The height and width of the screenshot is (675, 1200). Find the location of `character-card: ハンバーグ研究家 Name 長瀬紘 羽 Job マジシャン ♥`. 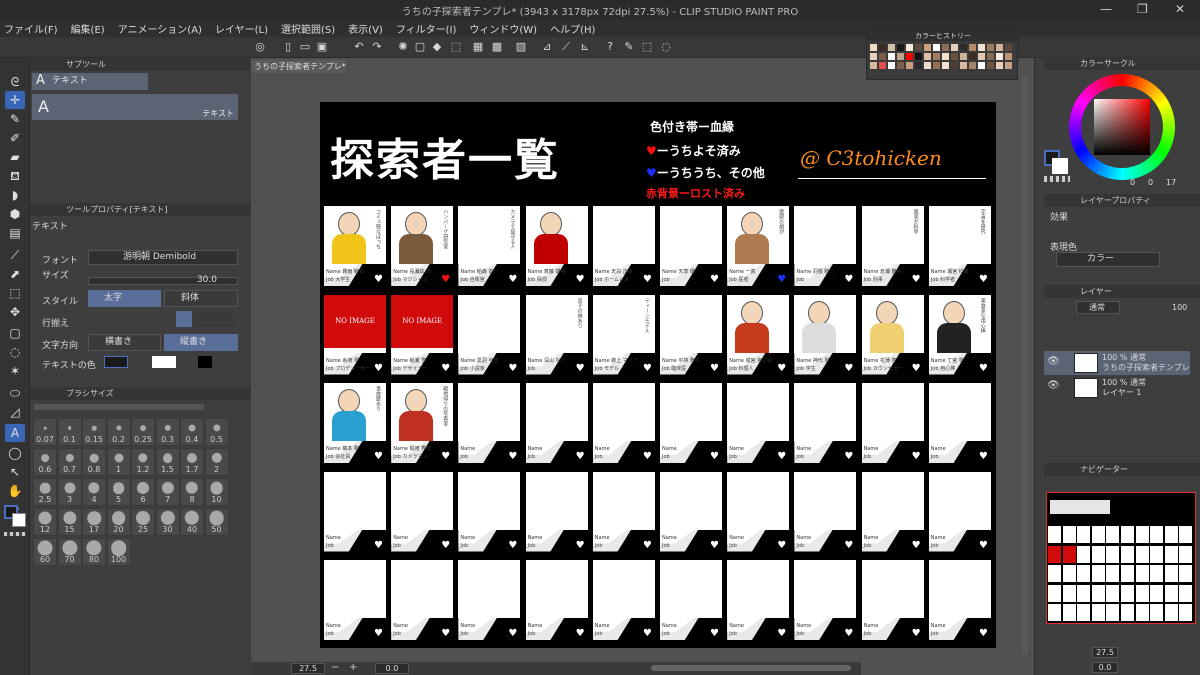

character-card: ハンバーグ研究家 Name 長瀬紘 羽 Job マジシャン ♥ is located at coordinates (422, 246).